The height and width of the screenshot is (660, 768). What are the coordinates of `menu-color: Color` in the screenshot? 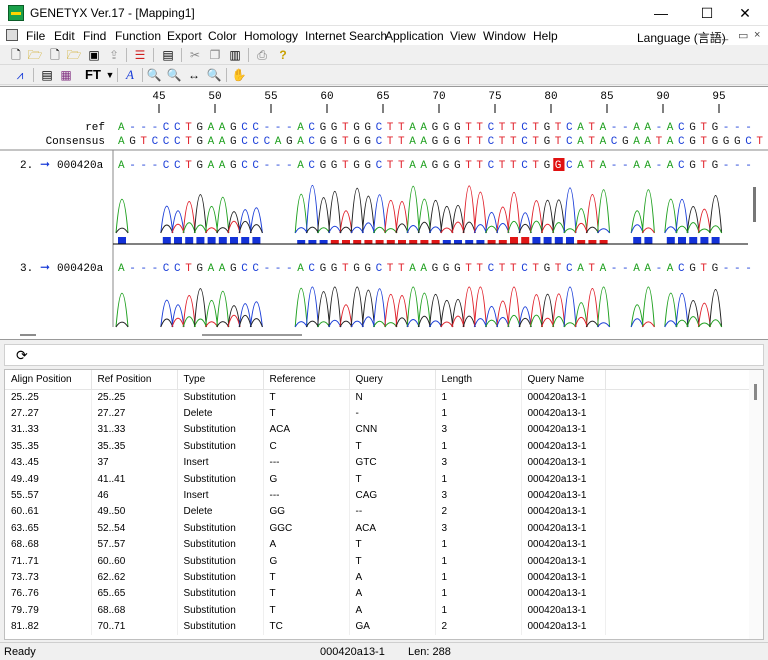 It's located at (222, 36).